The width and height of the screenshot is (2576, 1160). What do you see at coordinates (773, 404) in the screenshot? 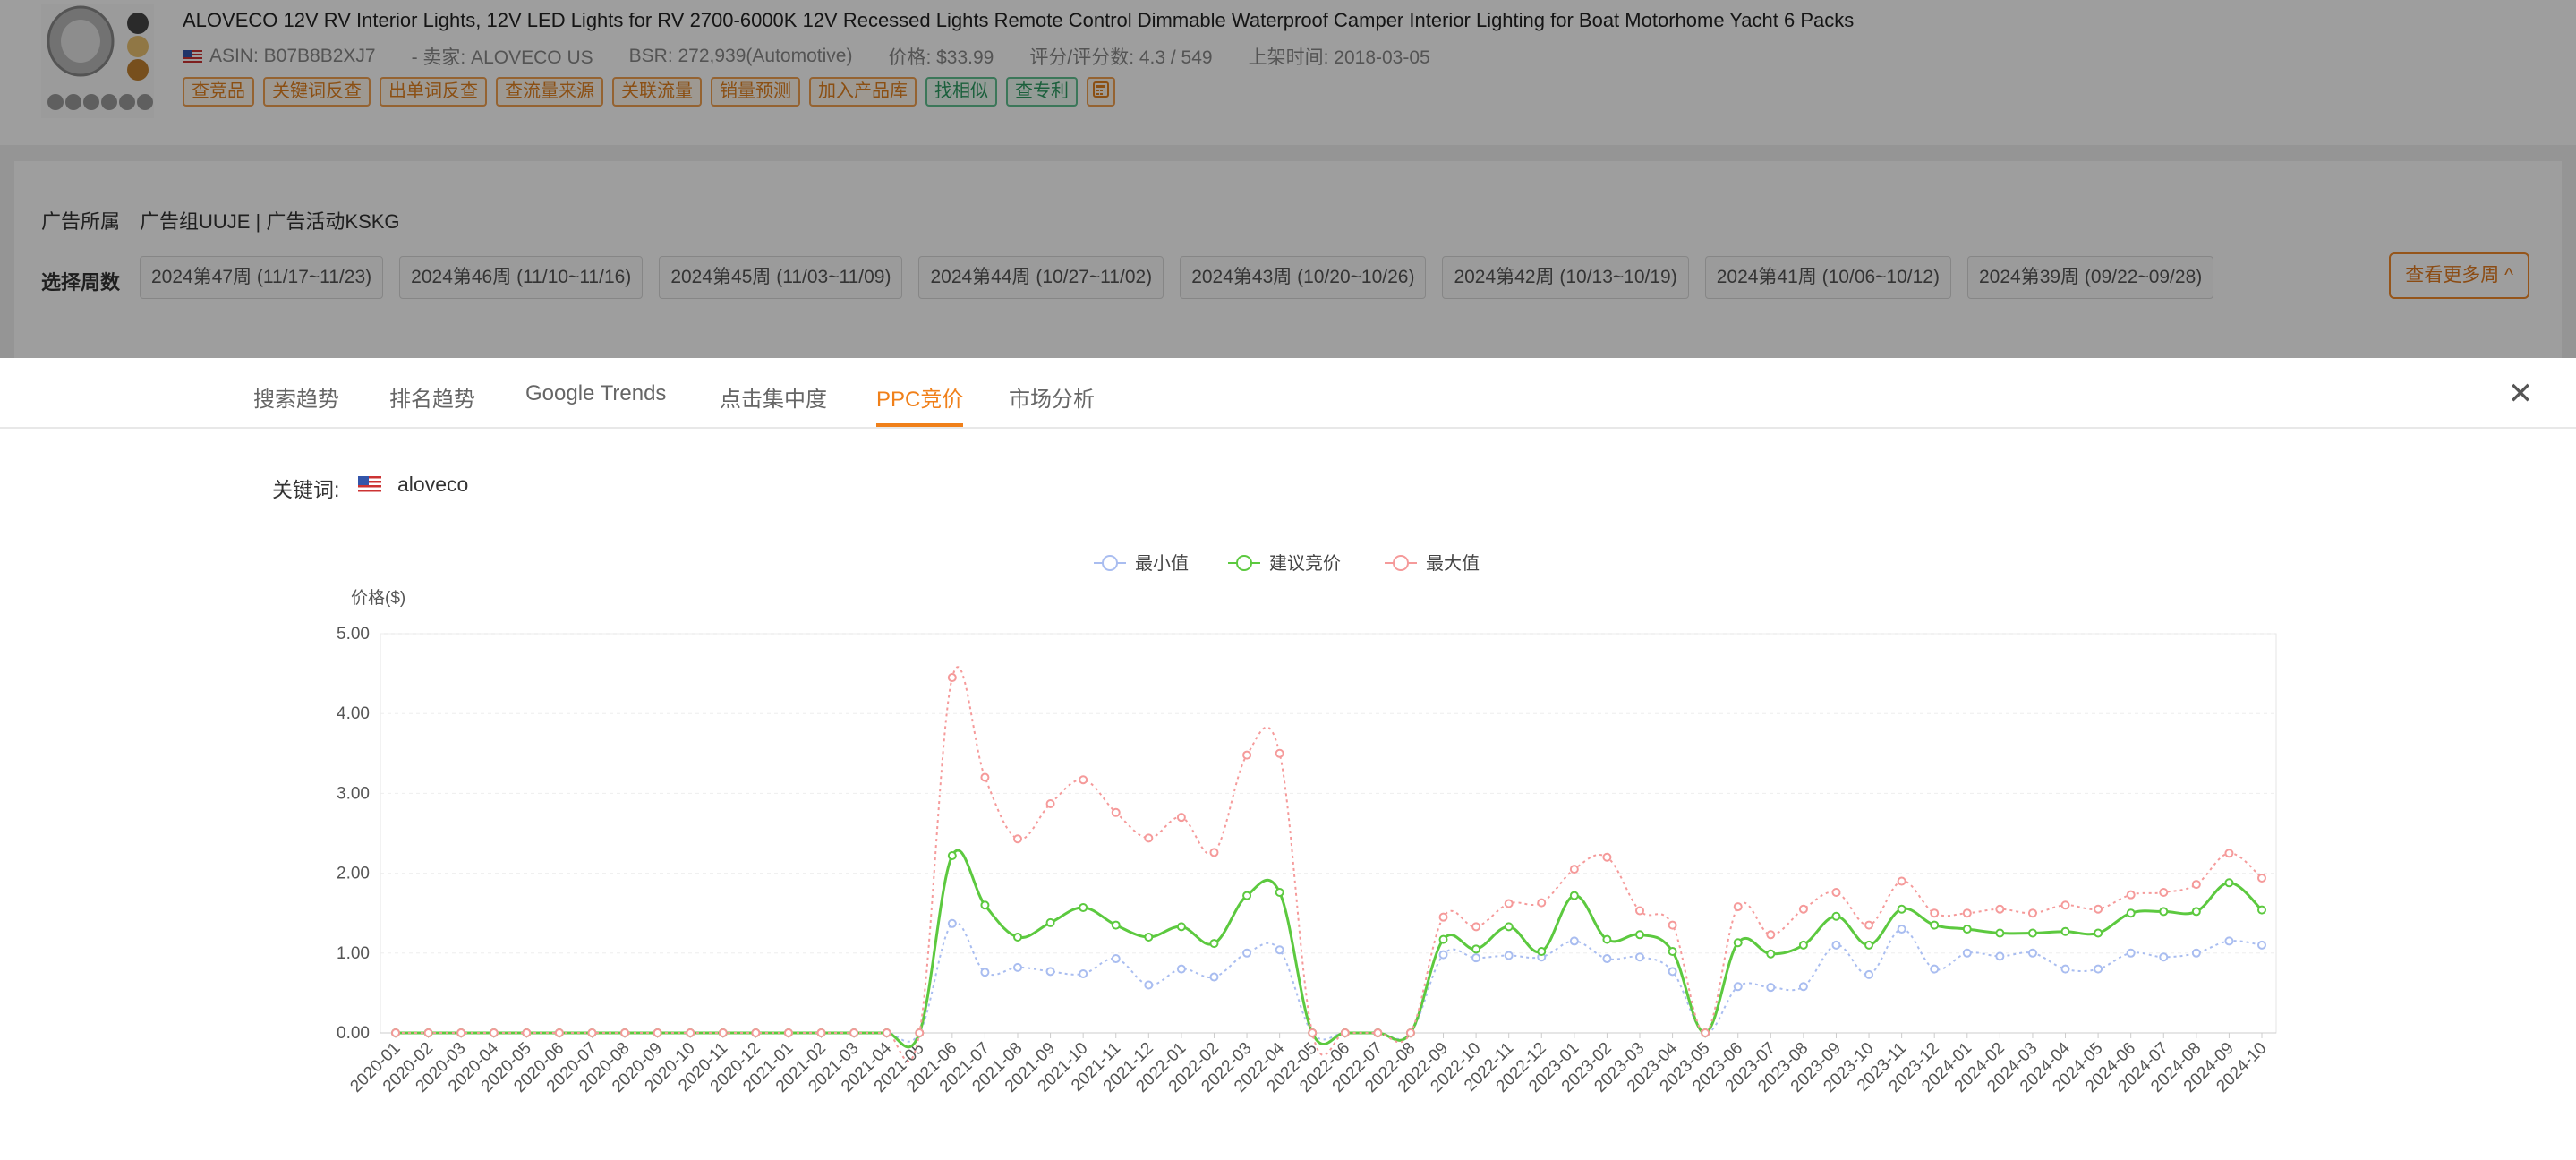
I see `tab-click-concentration: 点击集中度` at bounding box center [773, 404].